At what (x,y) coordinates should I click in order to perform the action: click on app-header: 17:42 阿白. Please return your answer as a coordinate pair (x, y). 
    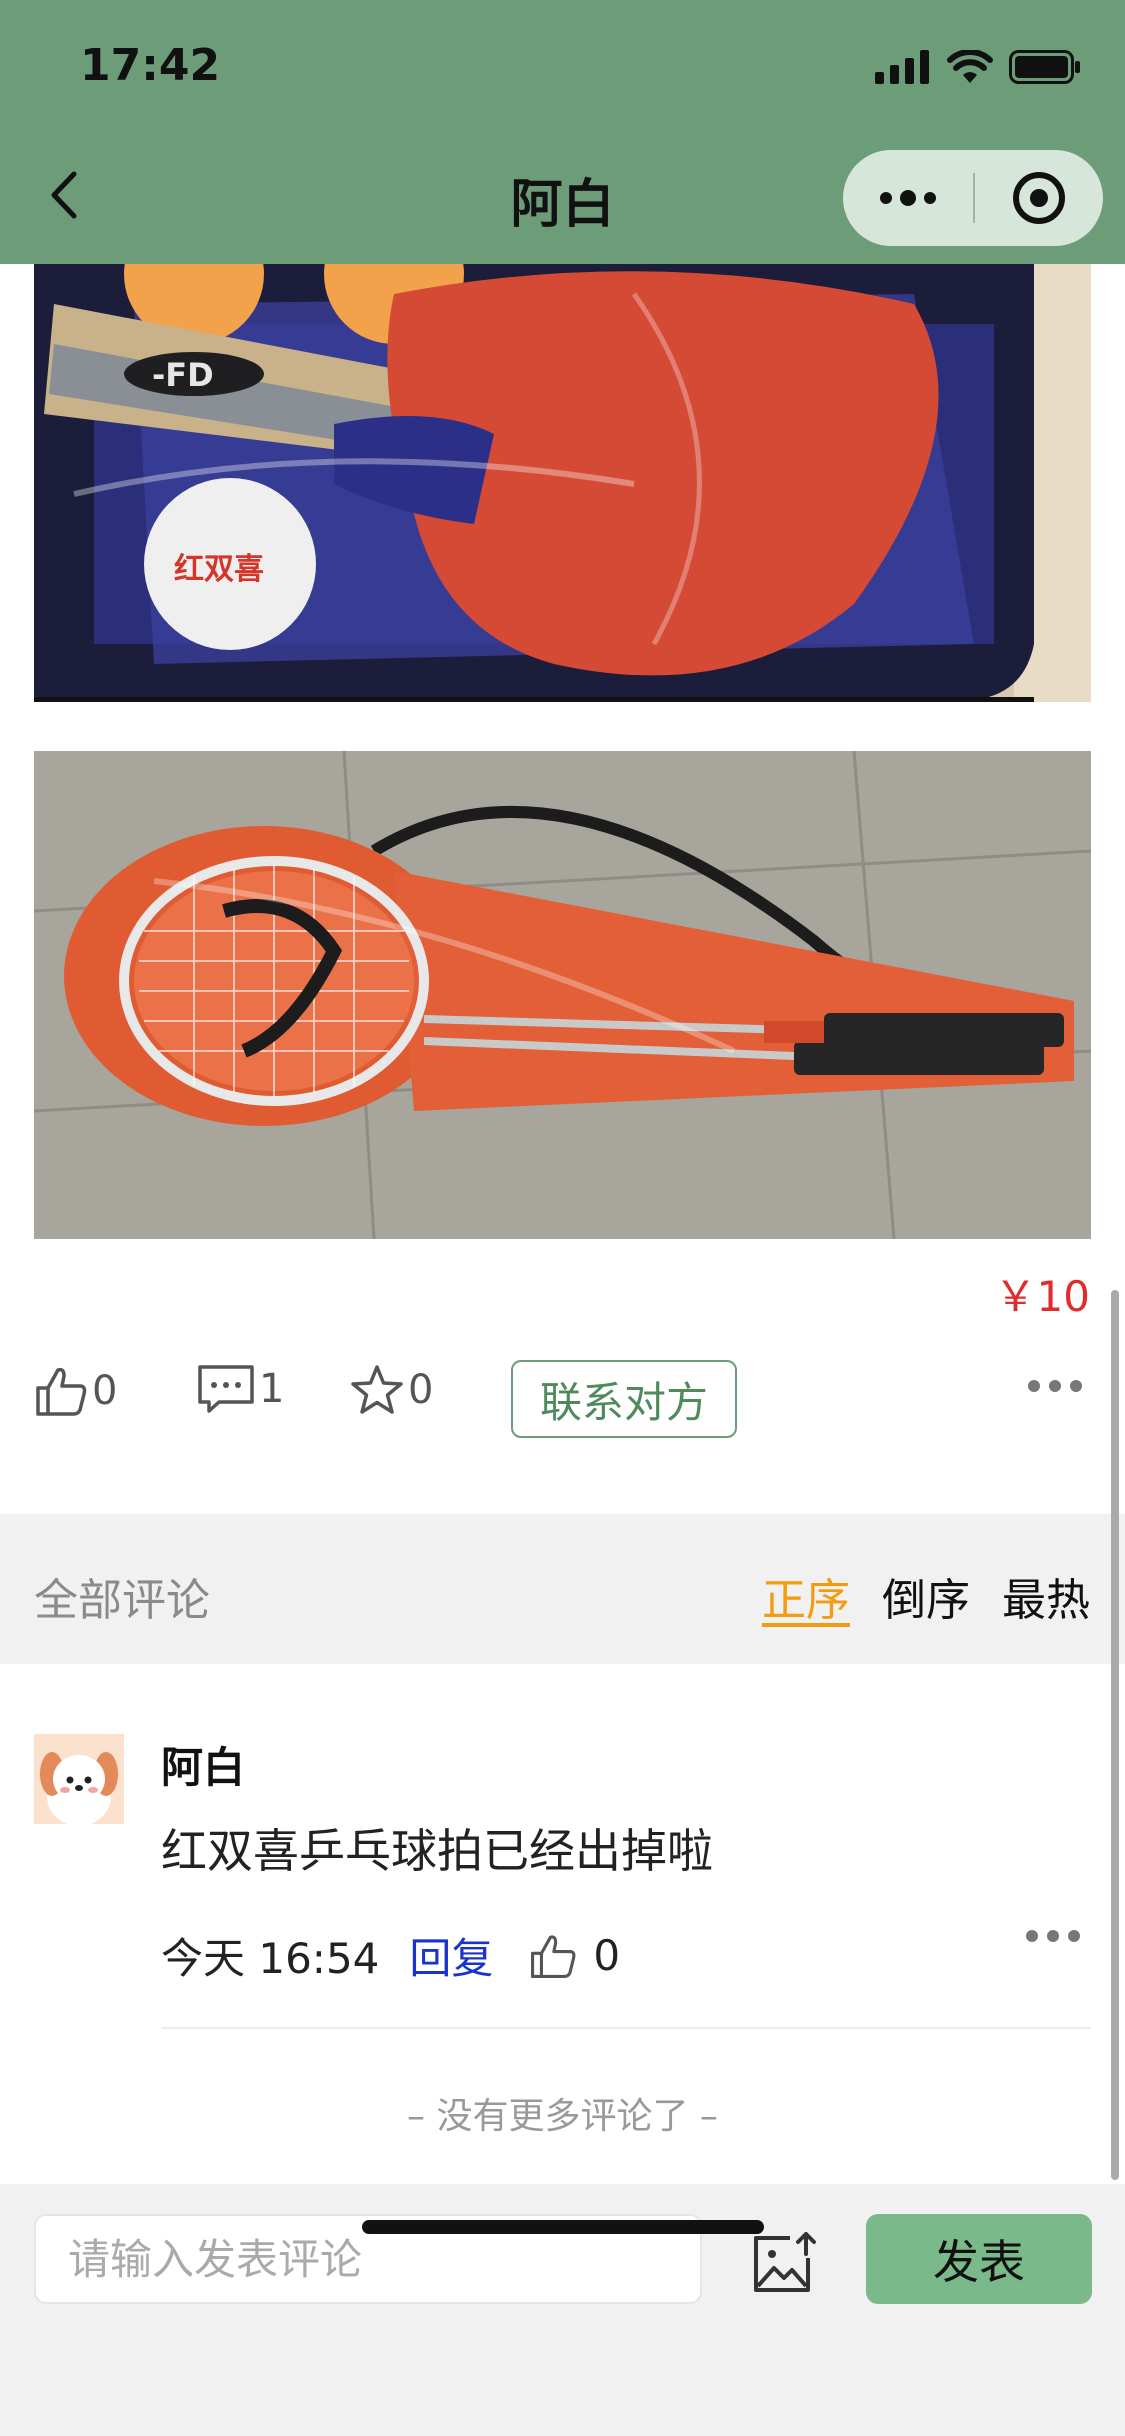
    Looking at the image, I should click on (562, 132).